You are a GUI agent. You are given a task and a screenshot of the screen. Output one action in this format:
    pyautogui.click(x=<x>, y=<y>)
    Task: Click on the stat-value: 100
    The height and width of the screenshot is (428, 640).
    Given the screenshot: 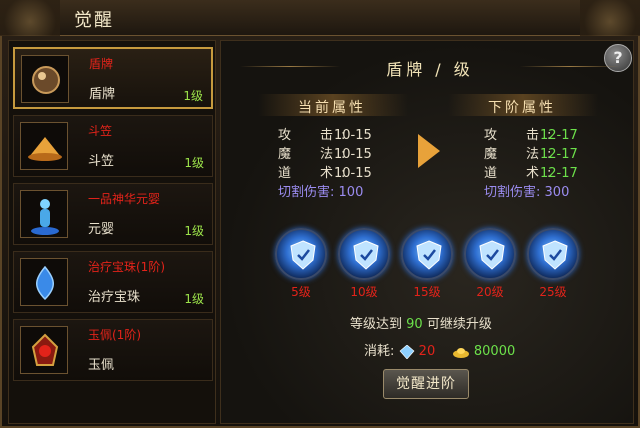 What is the action you would take?
    pyautogui.click(x=351, y=192)
    